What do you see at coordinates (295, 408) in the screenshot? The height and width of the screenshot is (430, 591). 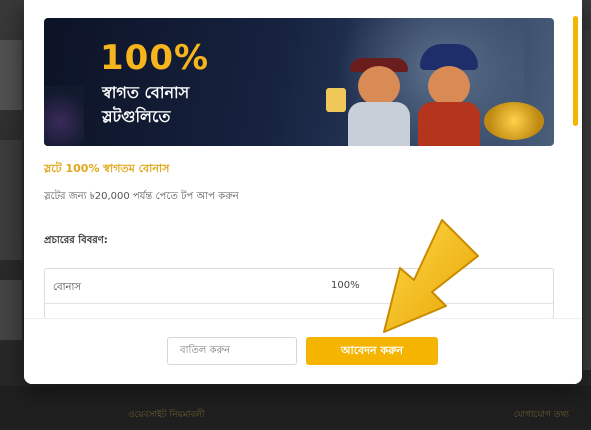 I see `background-footer: ওয়েবসাইট নিয়মাবলী যোগাযোগ তথ্য` at bounding box center [295, 408].